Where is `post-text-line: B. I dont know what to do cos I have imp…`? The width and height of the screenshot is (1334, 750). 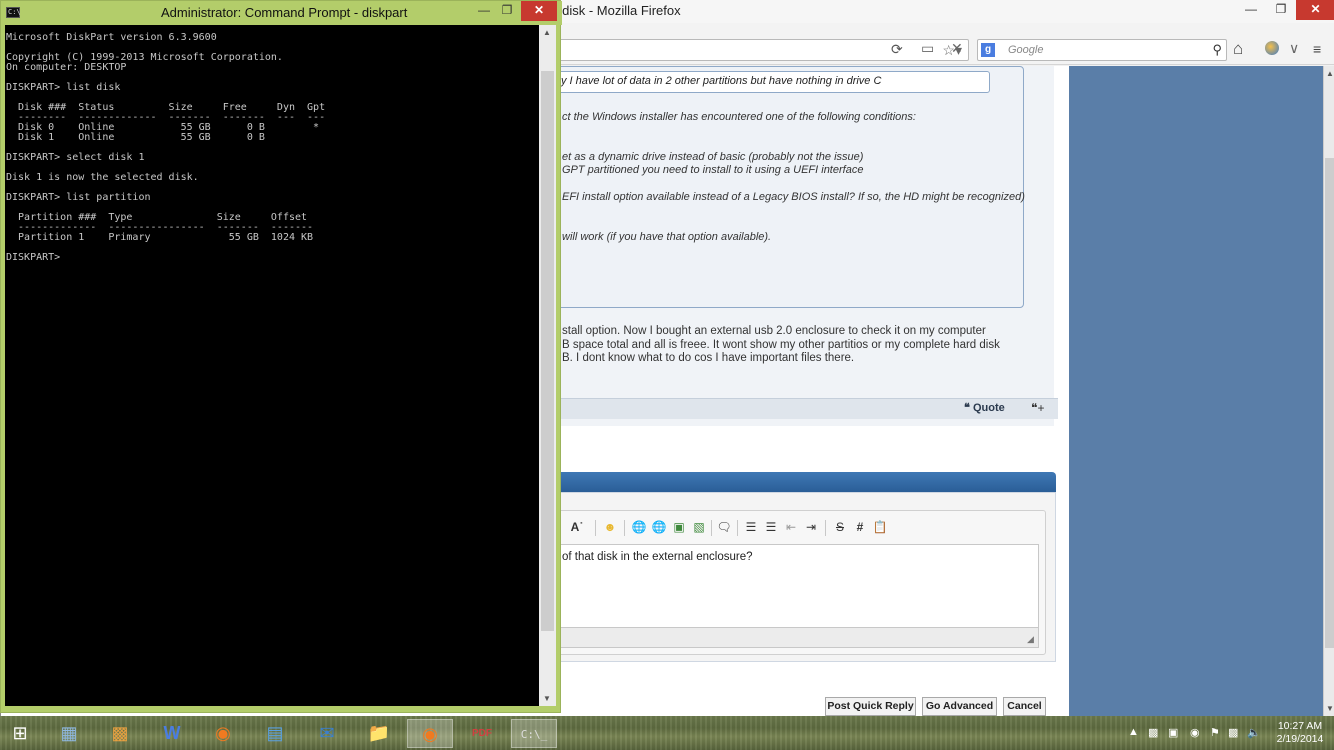 post-text-line: B. I dont know what to do cos I have imp… is located at coordinates (708, 358).